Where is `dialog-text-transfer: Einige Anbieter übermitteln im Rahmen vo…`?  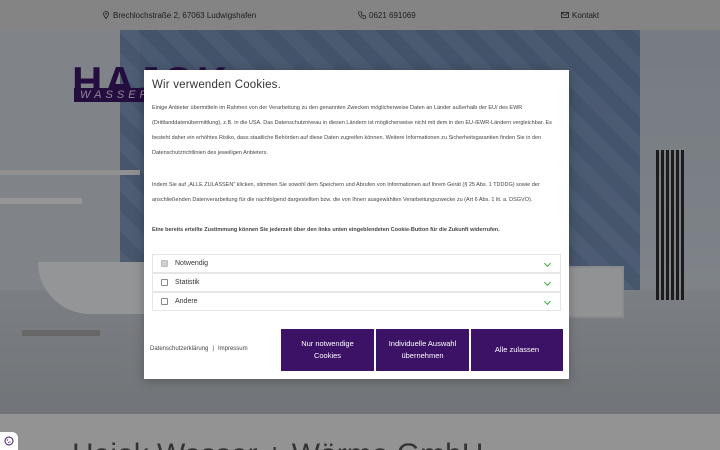
dialog-text-transfer: Einige Anbieter übermitteln im Rahmen vo… is located at coordinates (352, 130).